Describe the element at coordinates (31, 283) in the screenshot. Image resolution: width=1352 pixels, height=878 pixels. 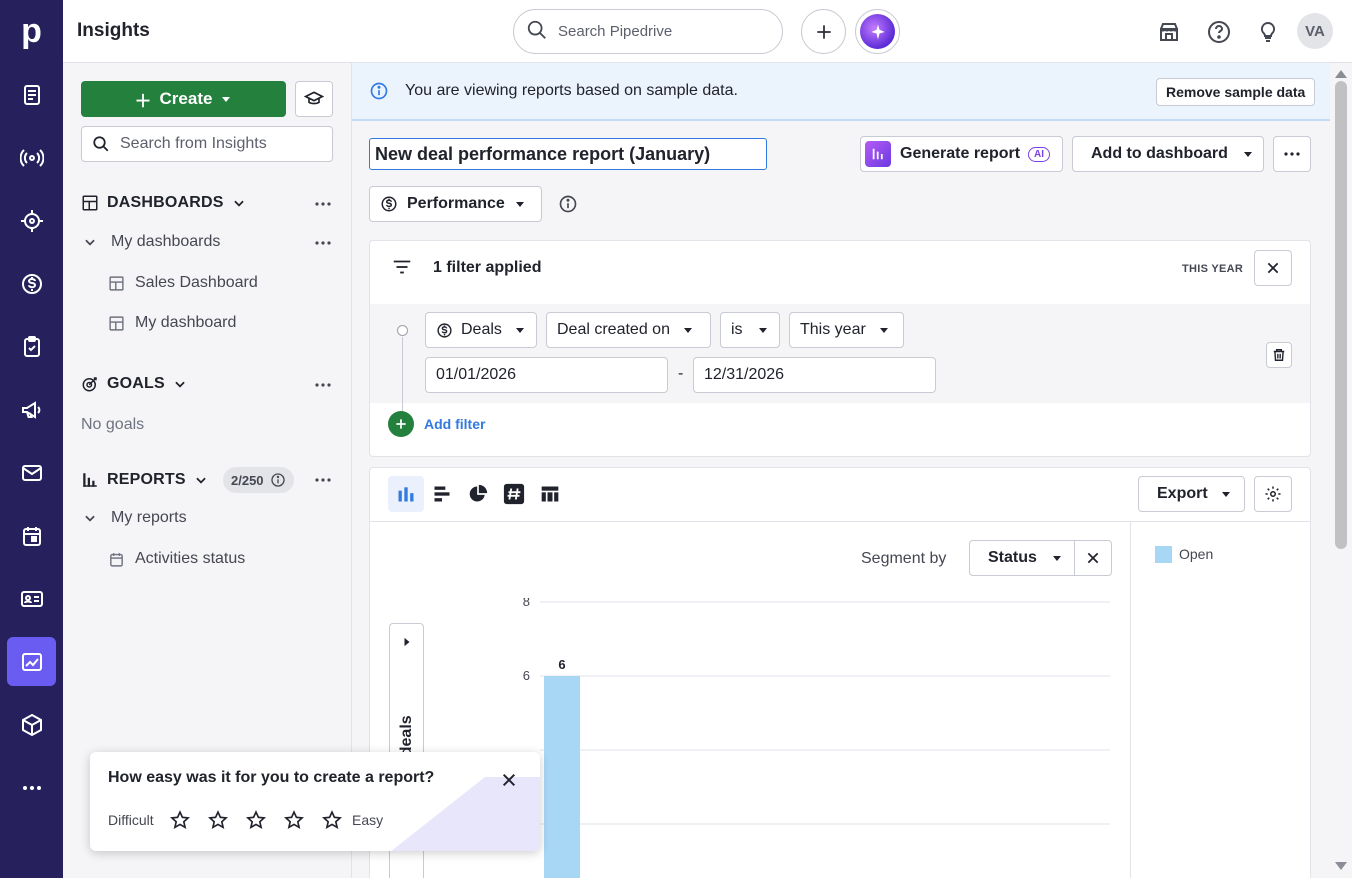
I see `deals-dollar-icon` at that location.